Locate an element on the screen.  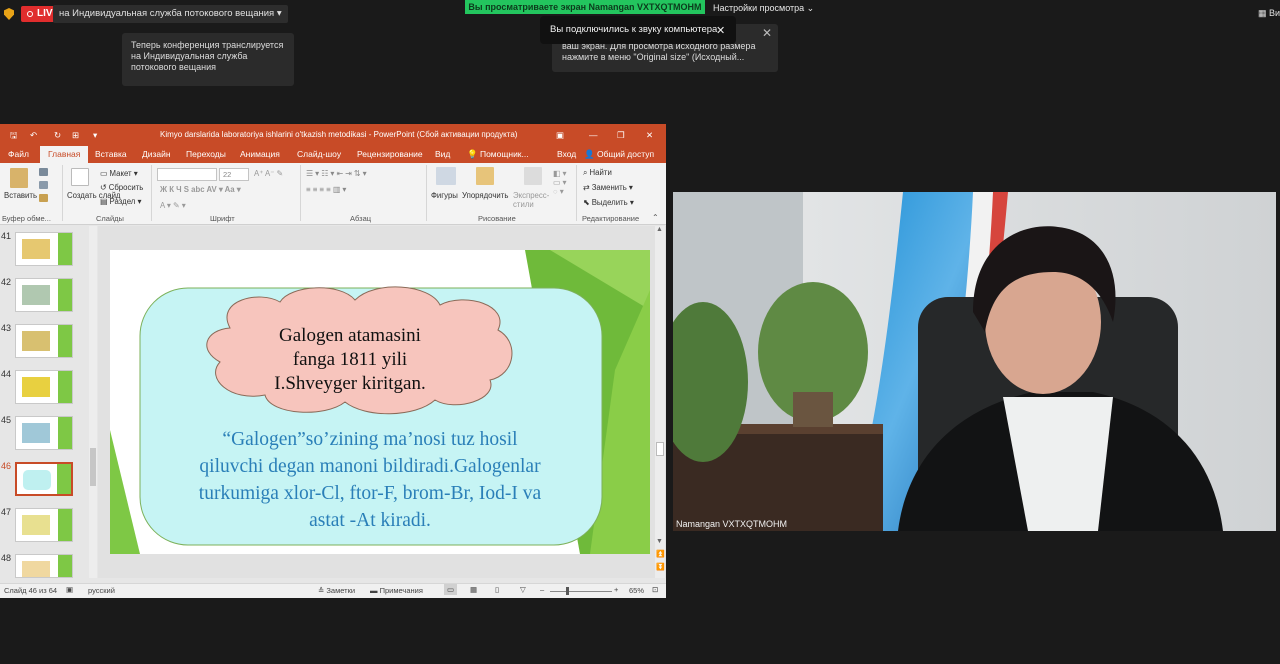
replace-button: ⇄ Заменить ▾ is located at coordinates (608, 187).